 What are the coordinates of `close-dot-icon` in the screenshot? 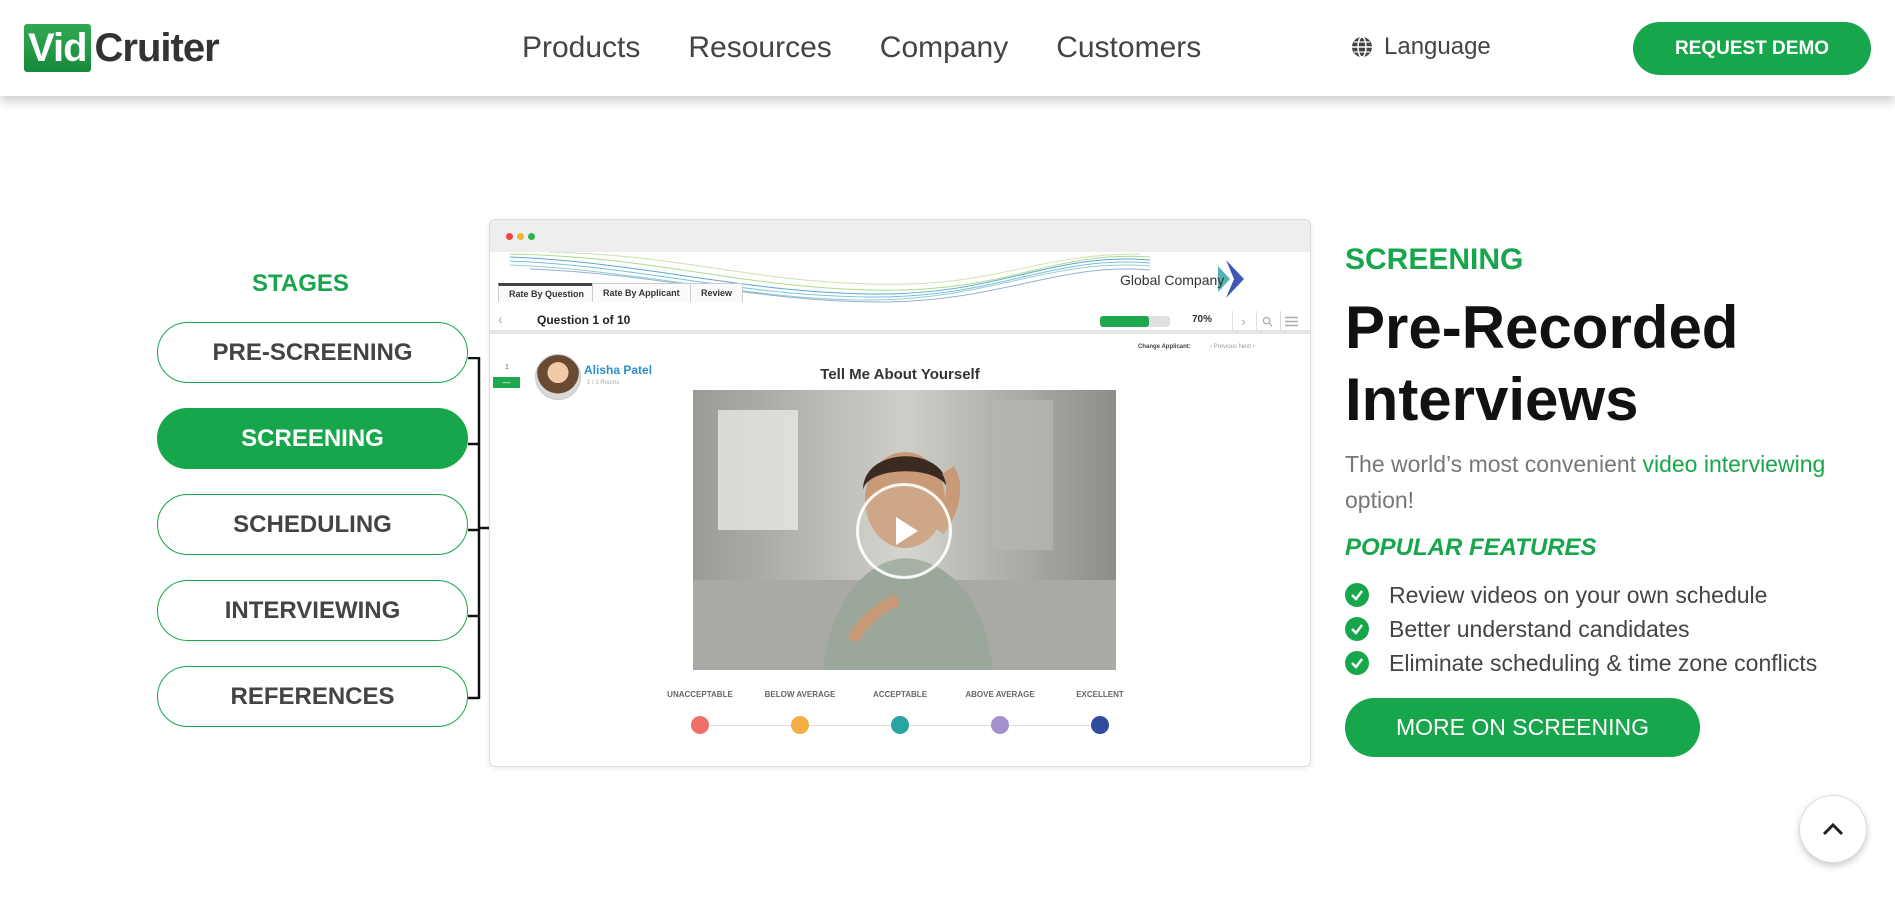 It's located at (509, 236).